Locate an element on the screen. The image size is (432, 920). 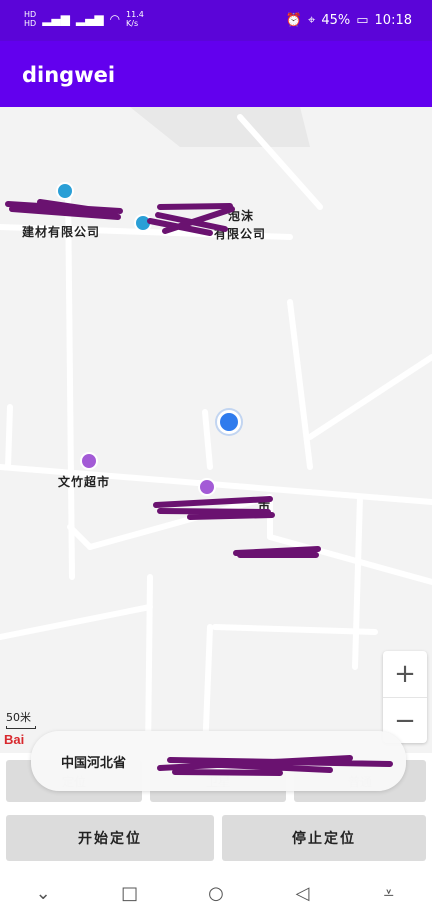
download-icon: ⩡ is located at coordinates (389, 893).